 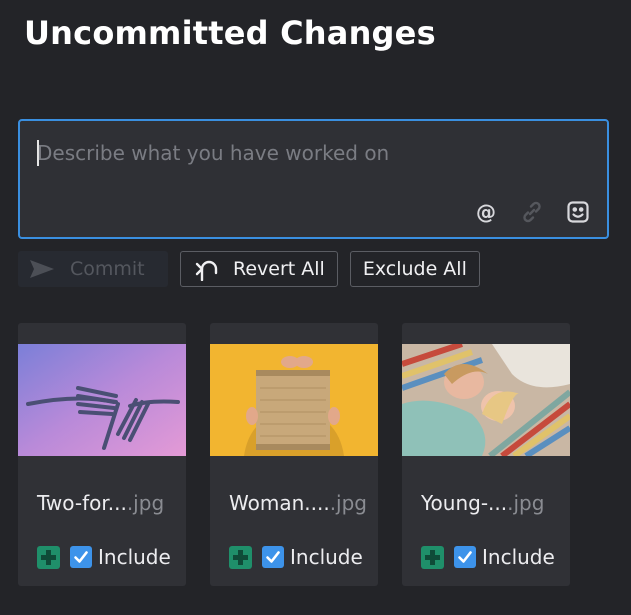 I want to click on file-card: Two-for....jpg Include, so click(x=102, y=454).